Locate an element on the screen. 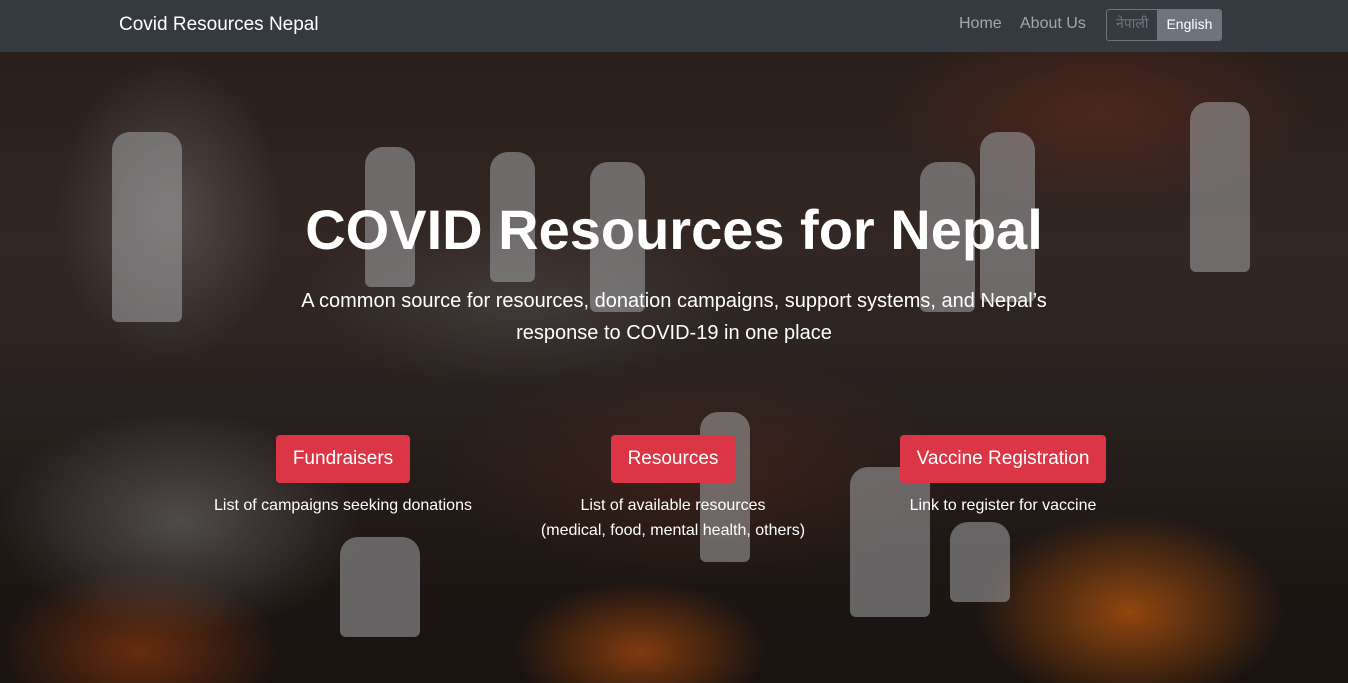  language-toggle: नेपाली English is located at coordinates (1164, 25).